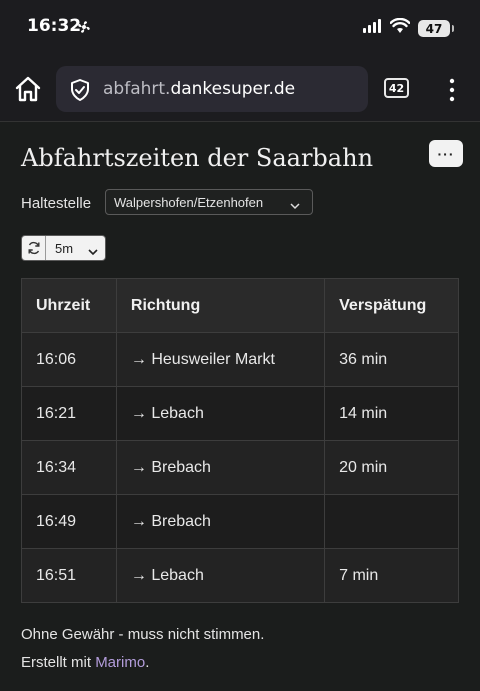 The image size is (480, 691). I want to click on url-prefix: abfahrt., so click(137, 89).